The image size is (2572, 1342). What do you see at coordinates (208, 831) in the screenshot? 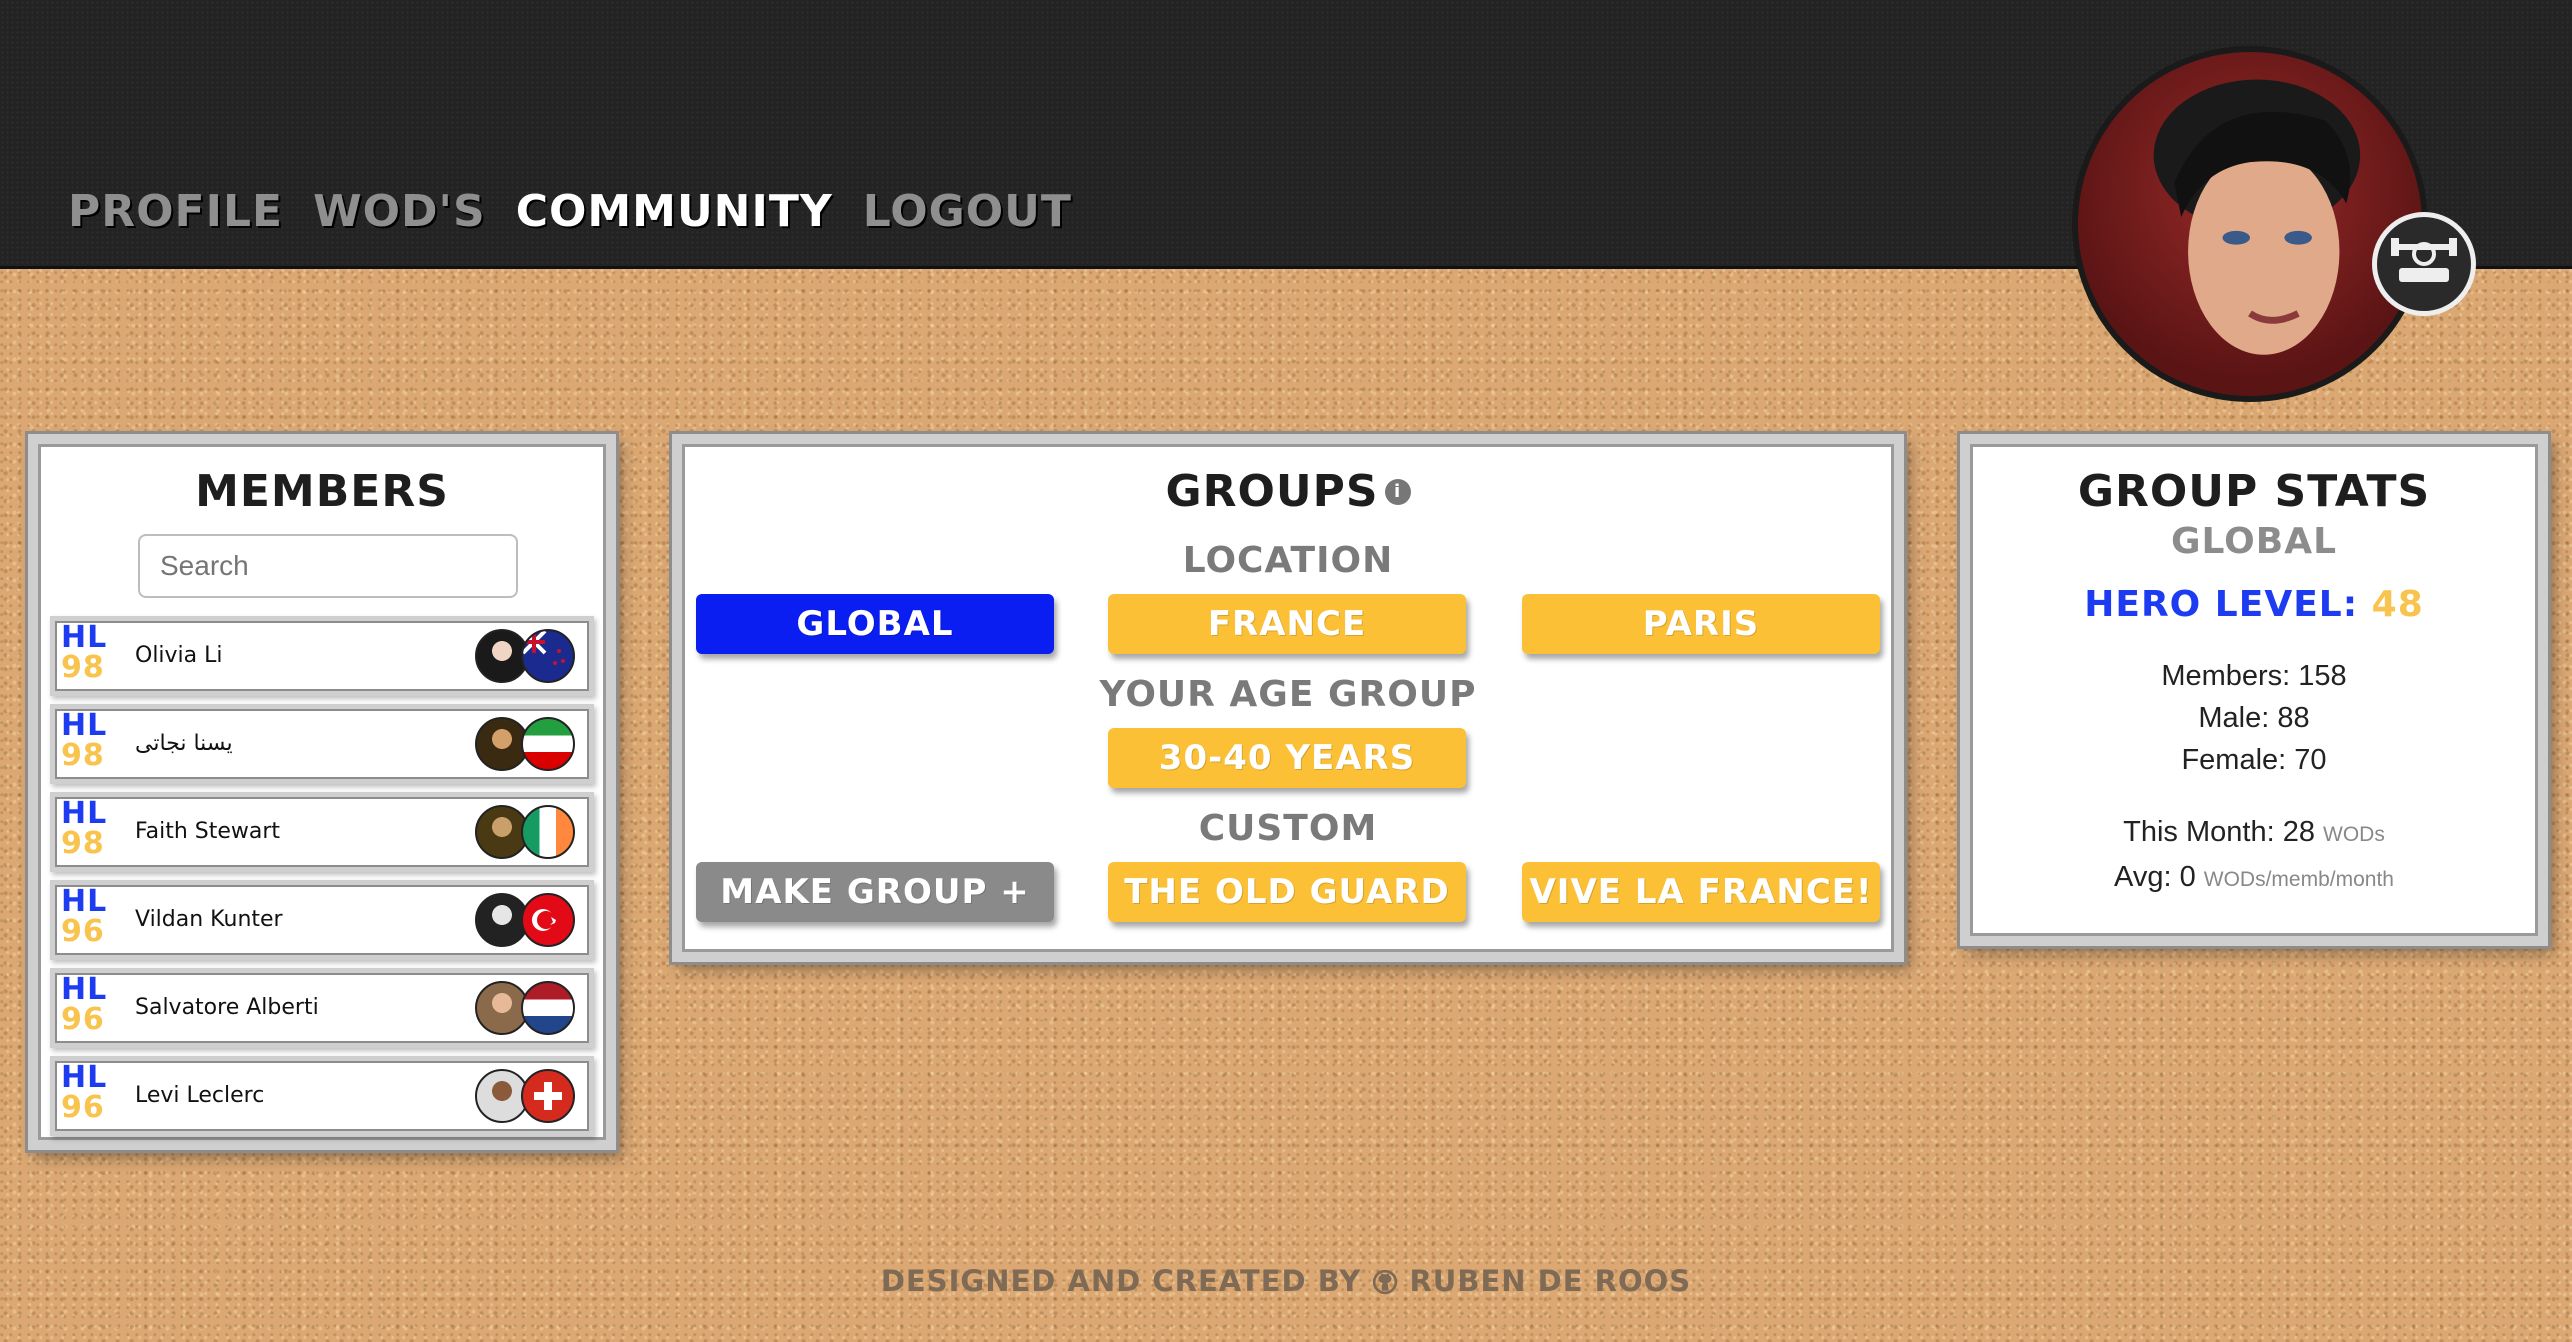
I see `member-name: Faith Stewart` at bounding box center [208, 831].